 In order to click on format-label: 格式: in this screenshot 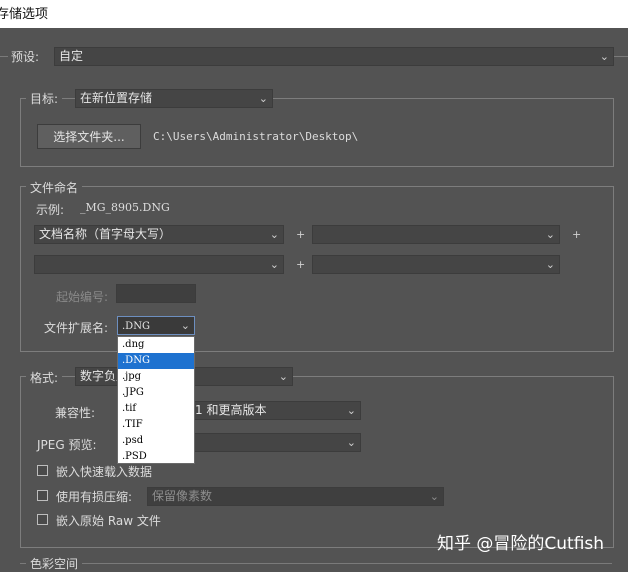, I will do `click(44, 377)`.